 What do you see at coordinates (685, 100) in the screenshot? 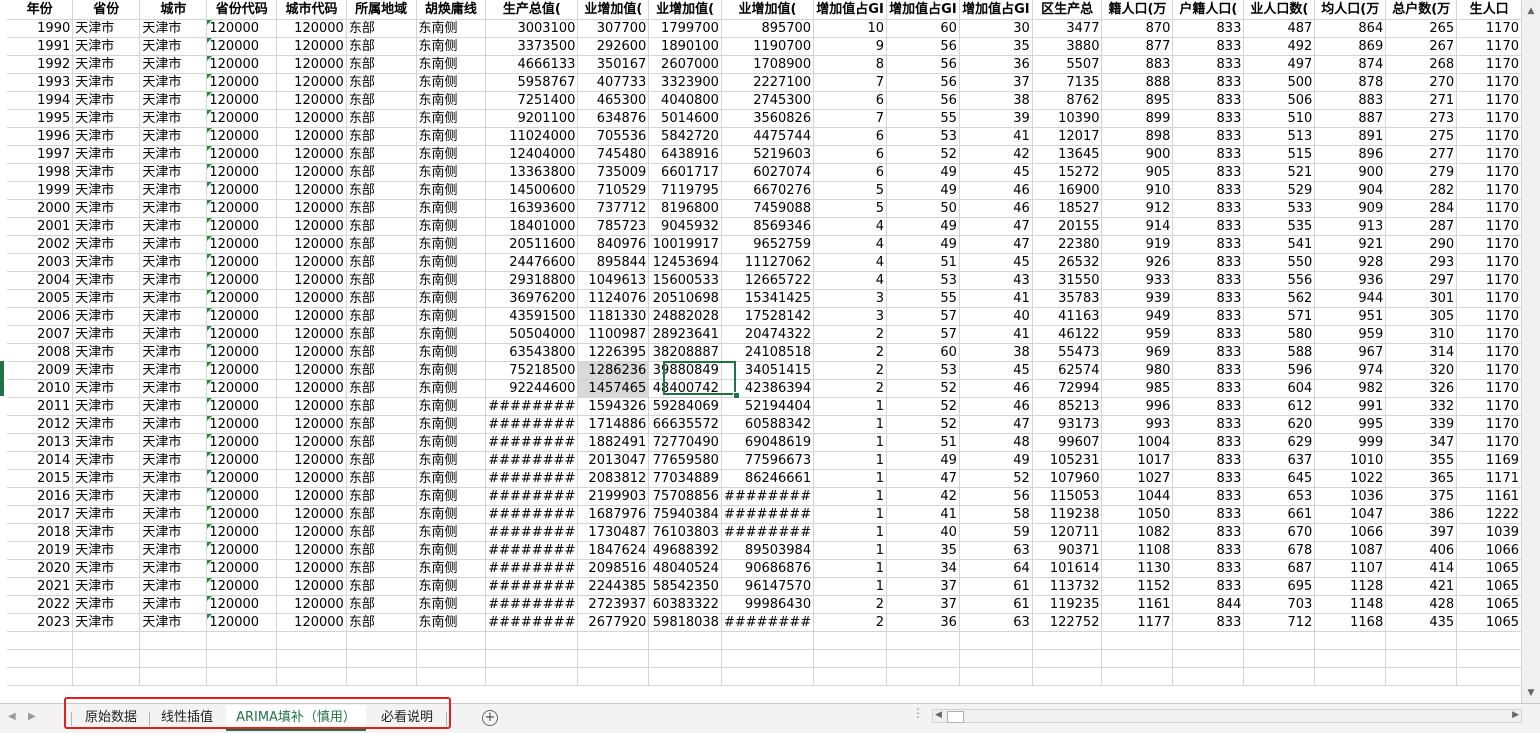
I see `table-cell: 4040800` at bounding box center [685, 100].